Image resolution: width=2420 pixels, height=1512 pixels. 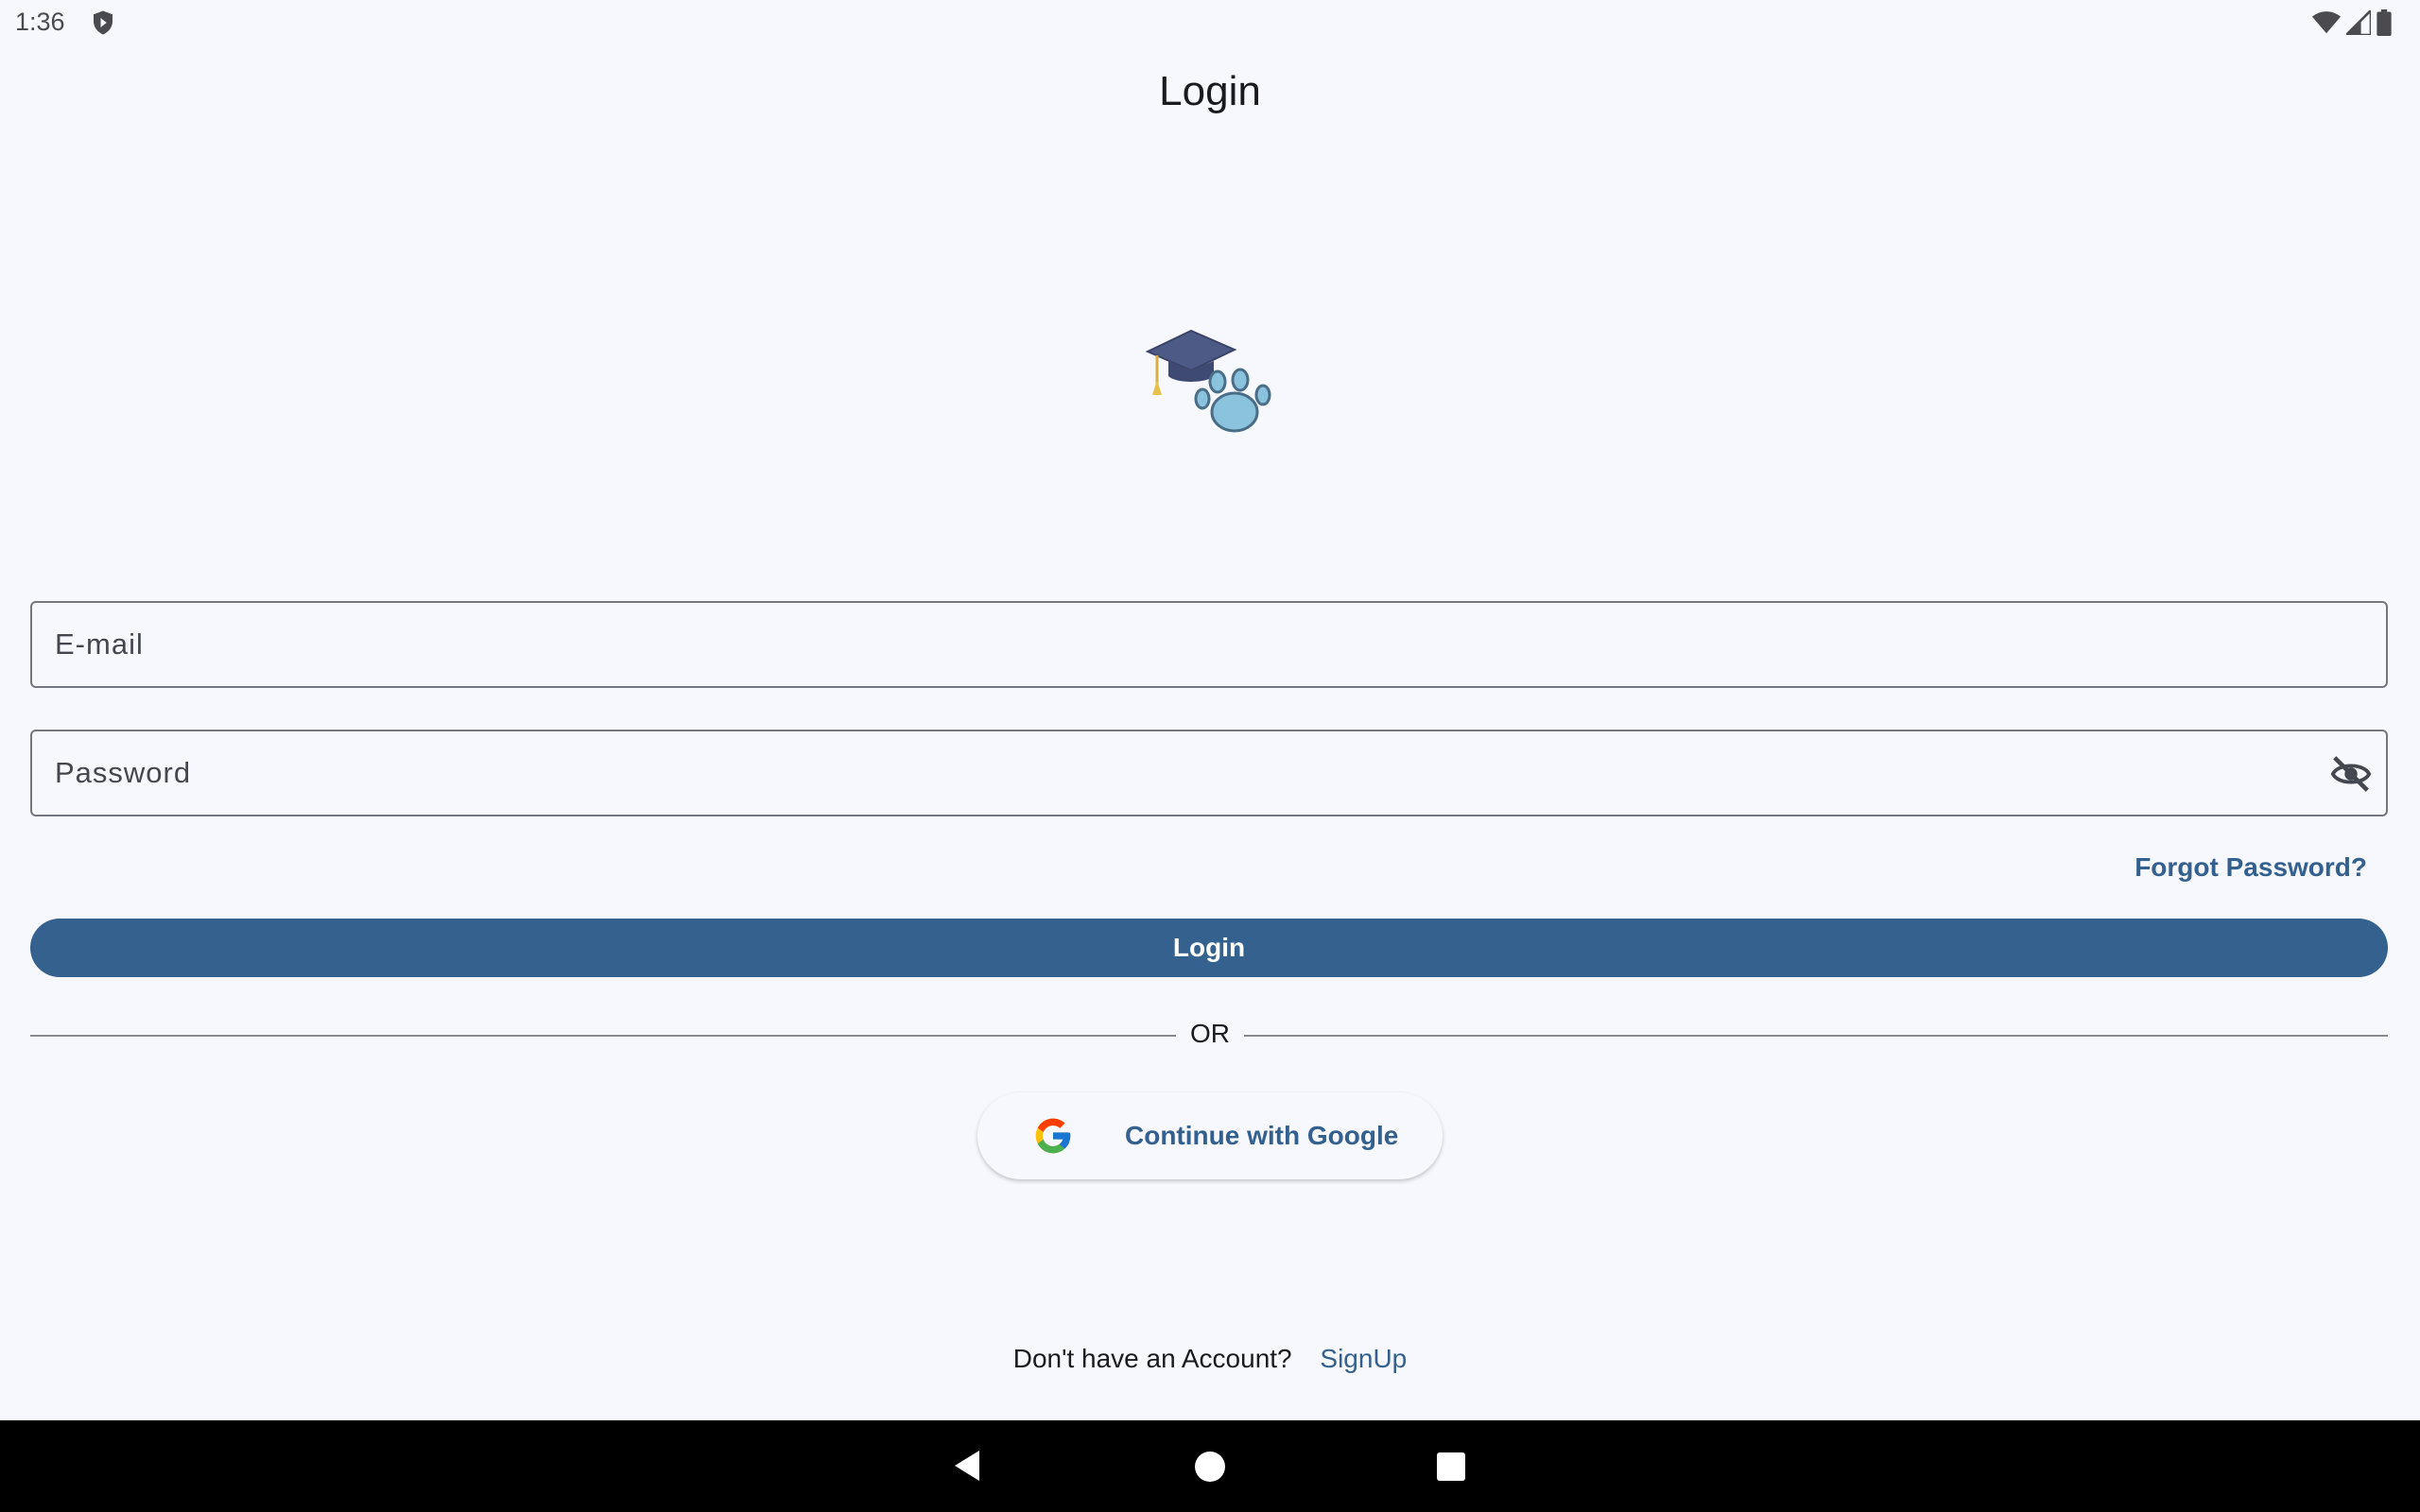 I want to click on login-button: Login, so click(x=1209, y=948).